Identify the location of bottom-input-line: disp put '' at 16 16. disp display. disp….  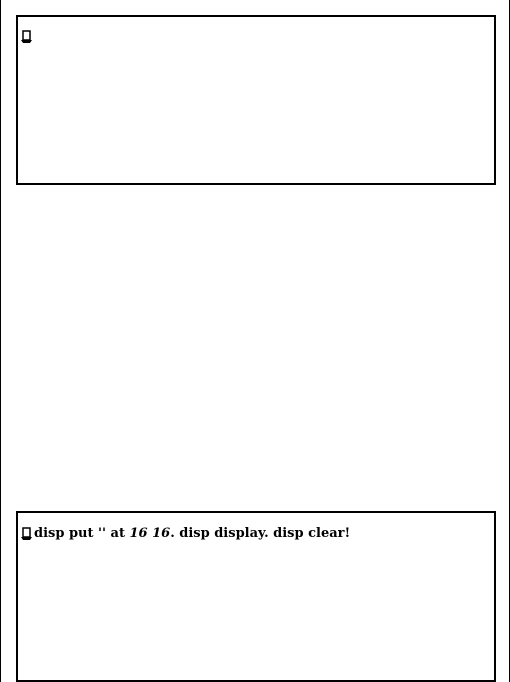
(185, 533).